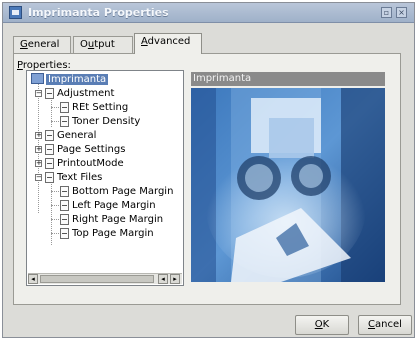 Image resolution: width=419 pixels, height=342 pixels. I want to click on tree-item-page-settings: + Page Settings, so click(105, 150).